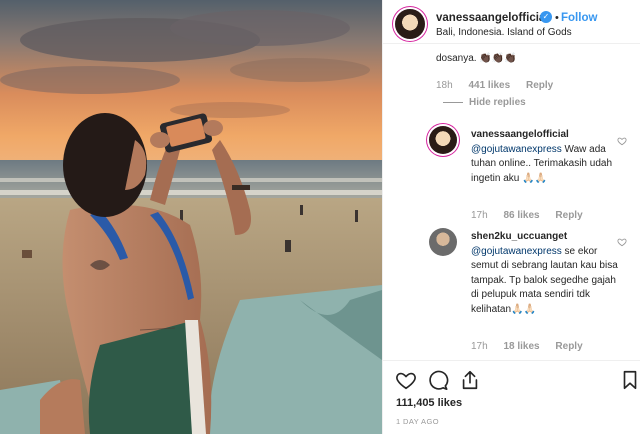 The height and width of the screenshot is (434, 640). I want to click on reply-likes: 86 likes, so click(521, 215).